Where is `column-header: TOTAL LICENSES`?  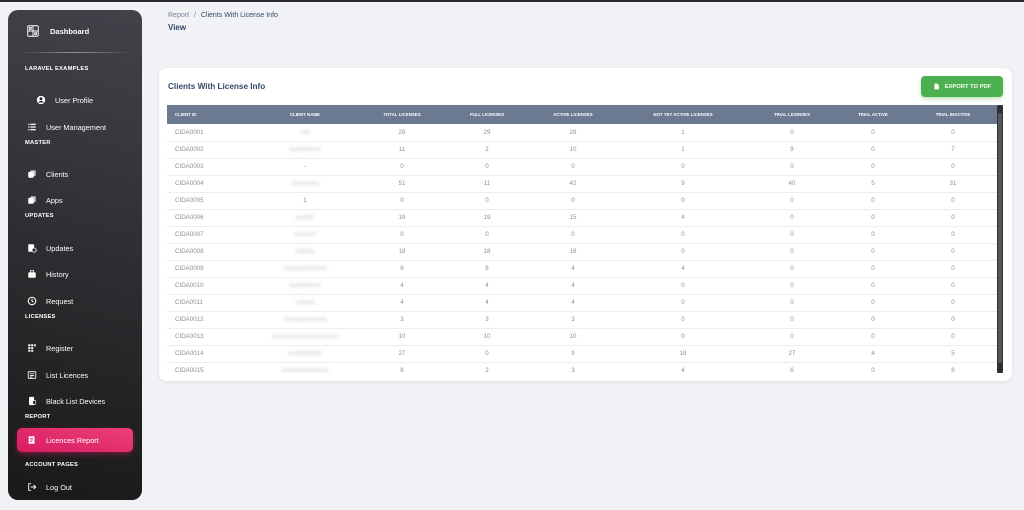 column-header: TOTAL LICENSES is located at coordinates (402, 114).